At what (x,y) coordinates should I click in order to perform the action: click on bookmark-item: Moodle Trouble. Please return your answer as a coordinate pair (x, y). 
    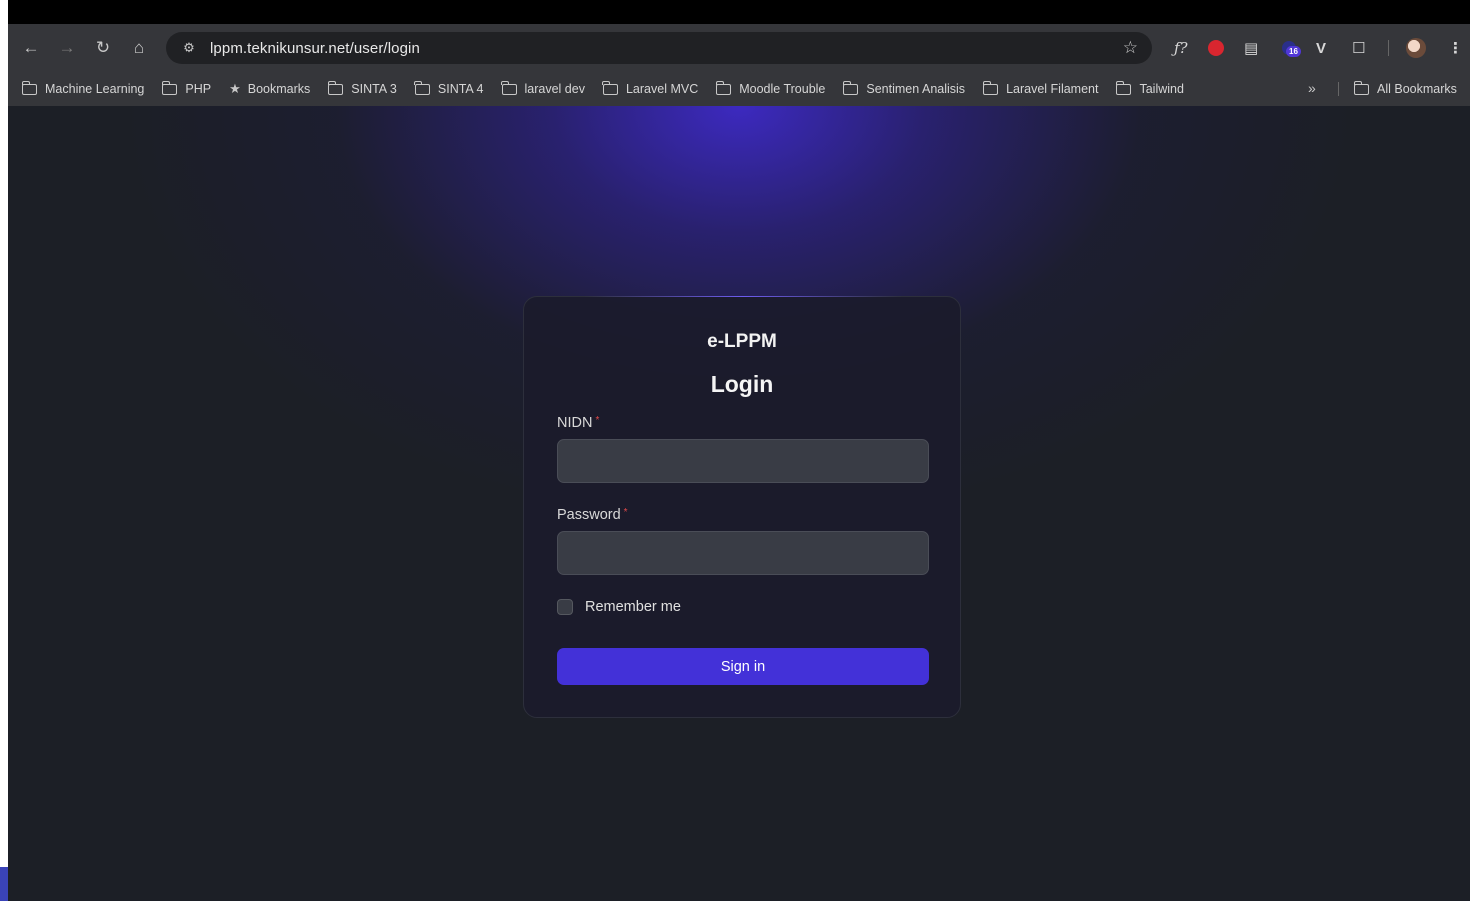
    Looking at the image, I should click on (770, 88).